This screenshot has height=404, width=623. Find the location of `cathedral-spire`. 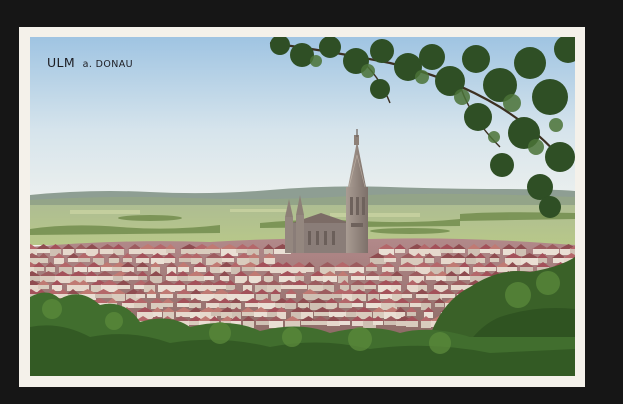

cathedral-spire is located at coordinates (357, 220).